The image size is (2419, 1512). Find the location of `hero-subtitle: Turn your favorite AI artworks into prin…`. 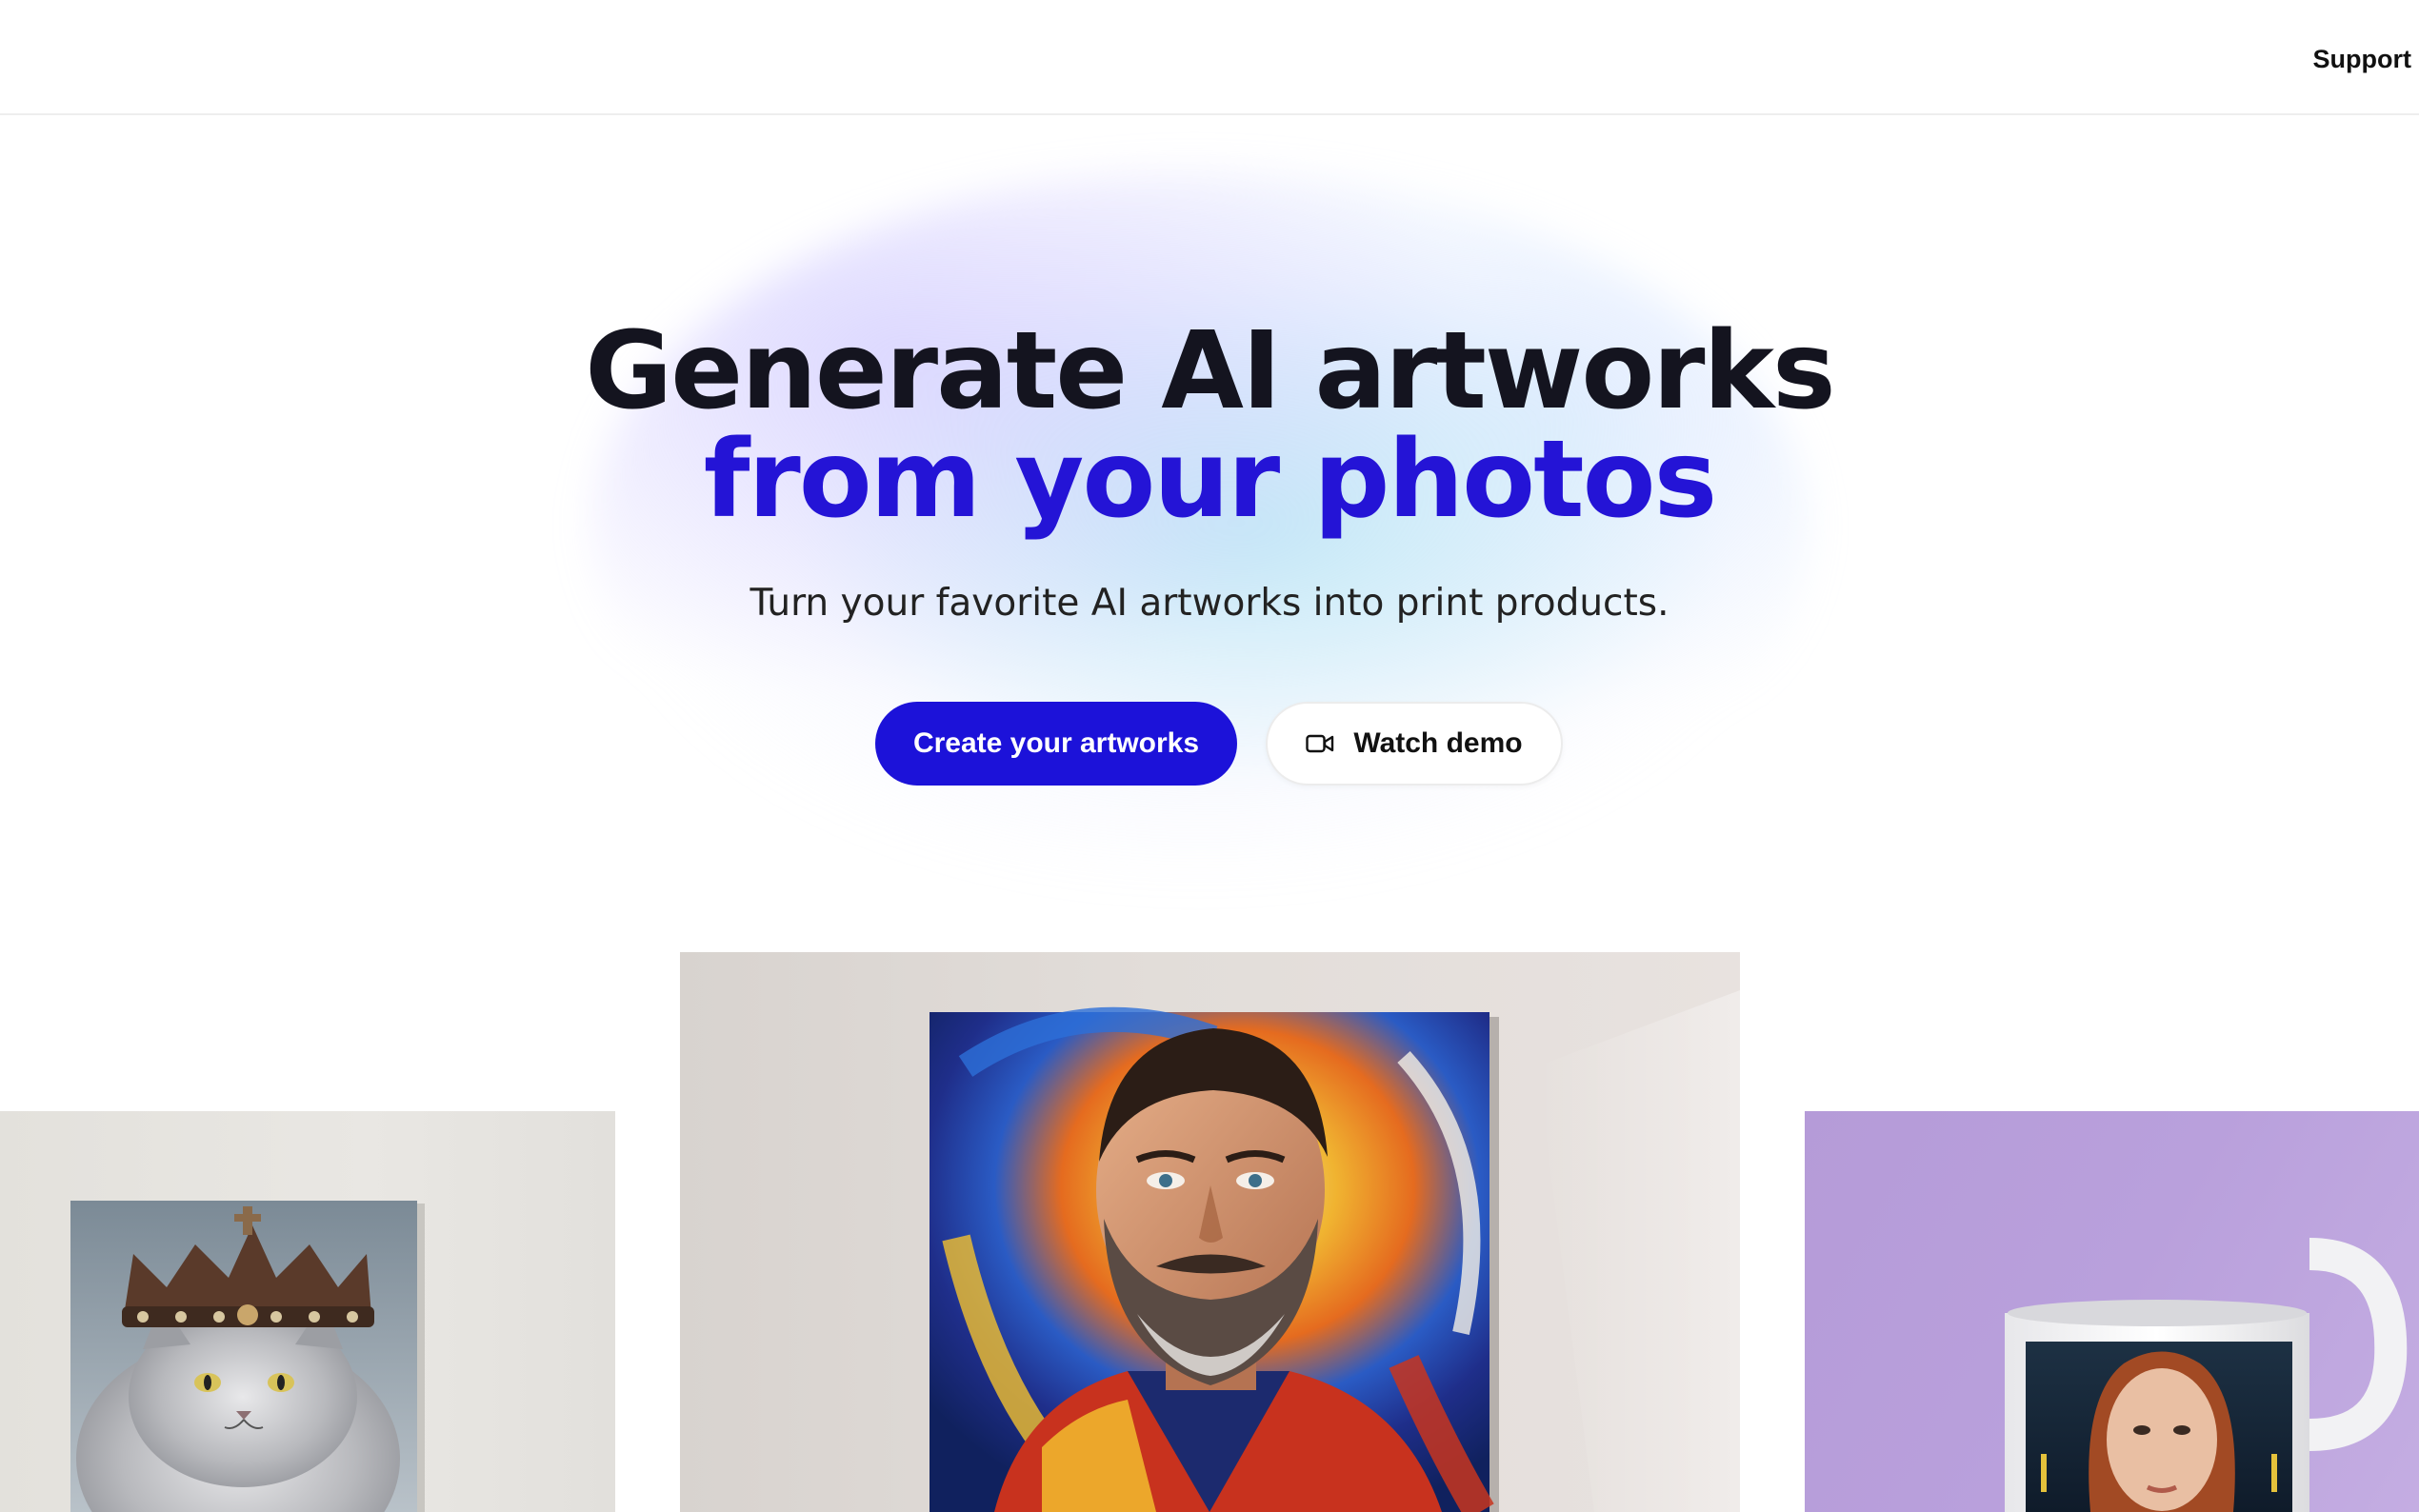

hero-subtitle: Turn your favorite AI artworks into prin… is located at coordinates (1209, 603).